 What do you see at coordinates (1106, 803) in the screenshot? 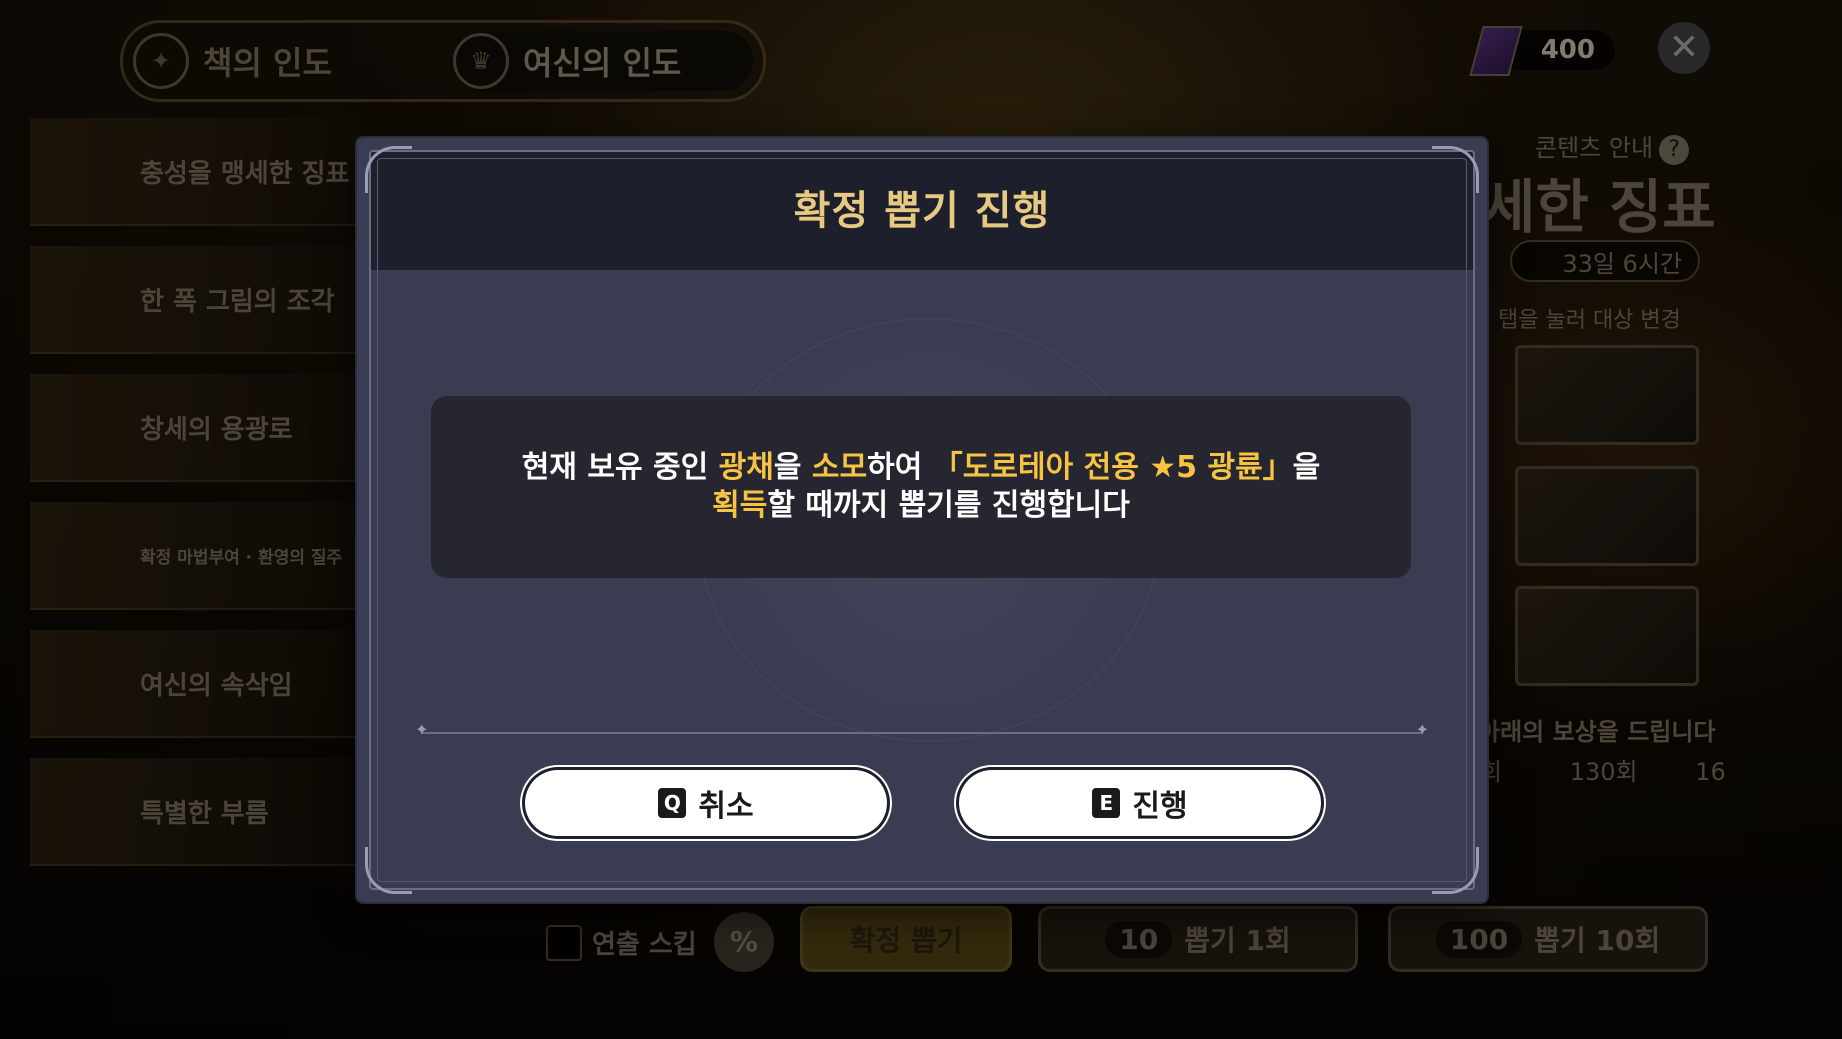
I see `e-key-icon: E` at bounding box center [1106, 803].